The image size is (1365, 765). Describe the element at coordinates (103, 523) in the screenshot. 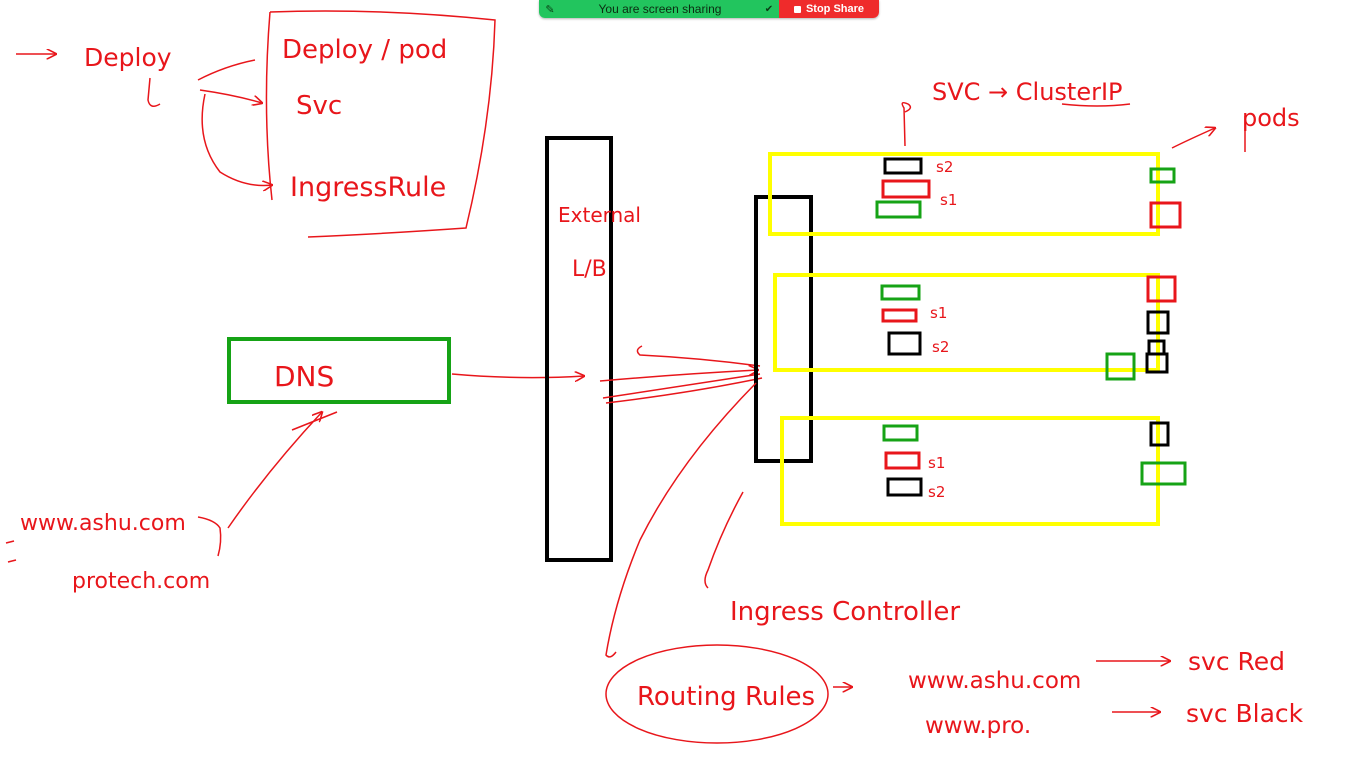

I see `domain-ashu-label: www.ashu.com` at that location.